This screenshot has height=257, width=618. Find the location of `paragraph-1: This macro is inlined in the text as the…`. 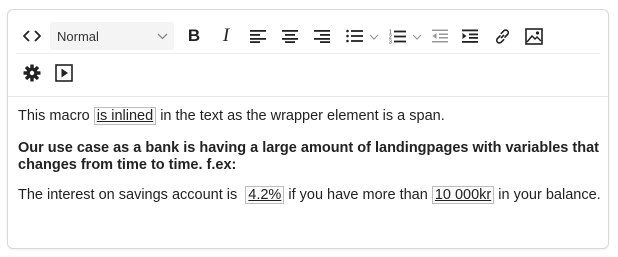

paragraph-1: This macro is inlined in the text as the… is located at coordinates (311, 116).